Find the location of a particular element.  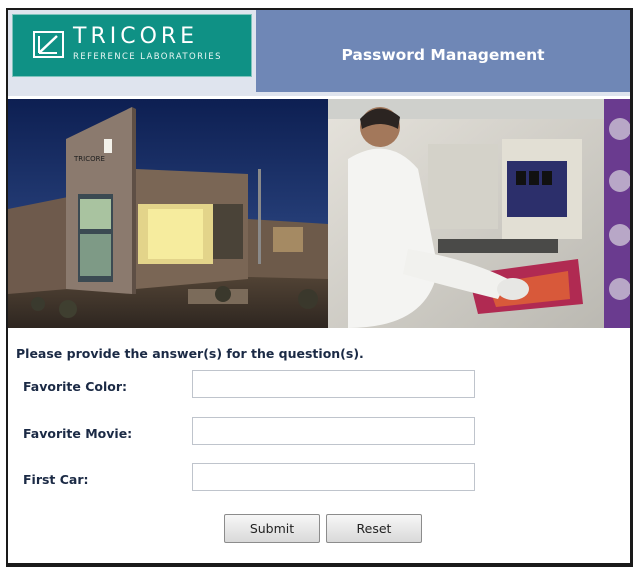

first-car-field is located at coordinates (333, 477).